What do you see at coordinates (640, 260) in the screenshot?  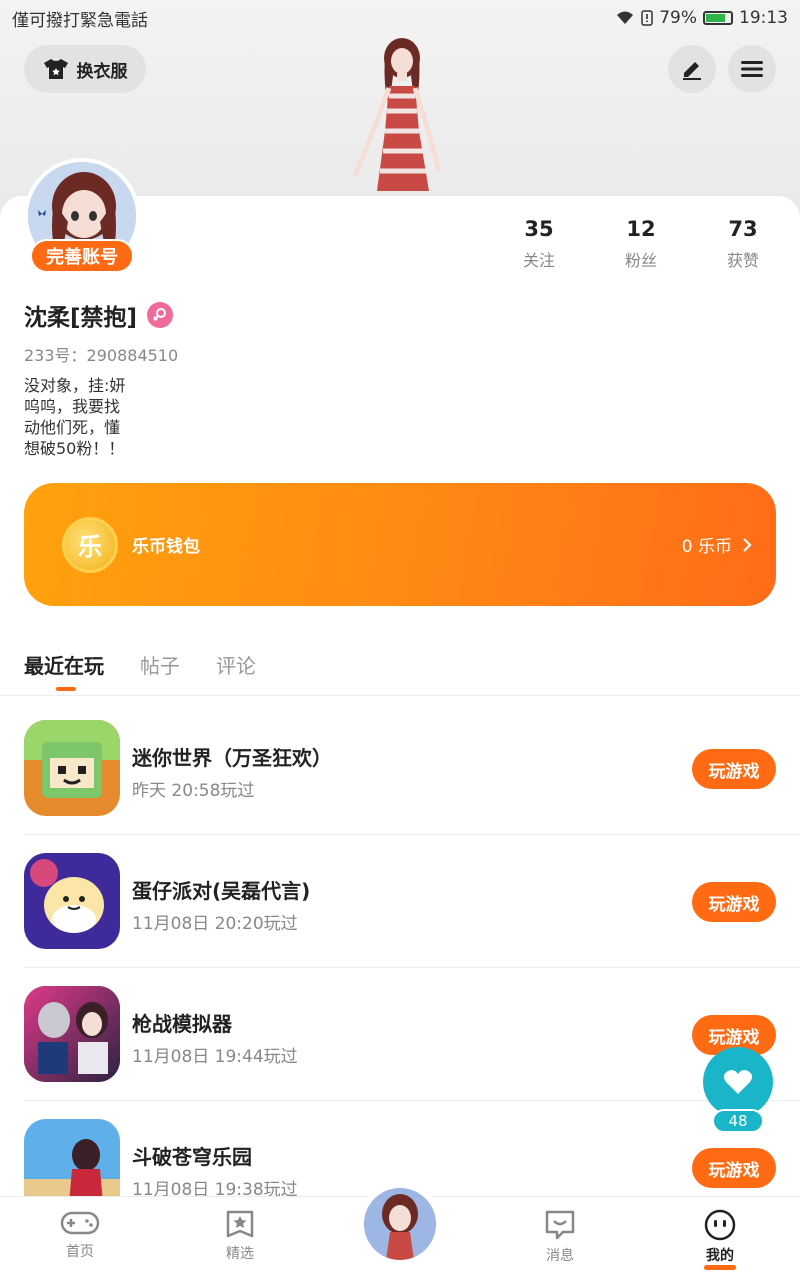 I see `stat-followers-label: 粉丝` at bounding box center [640, 260].